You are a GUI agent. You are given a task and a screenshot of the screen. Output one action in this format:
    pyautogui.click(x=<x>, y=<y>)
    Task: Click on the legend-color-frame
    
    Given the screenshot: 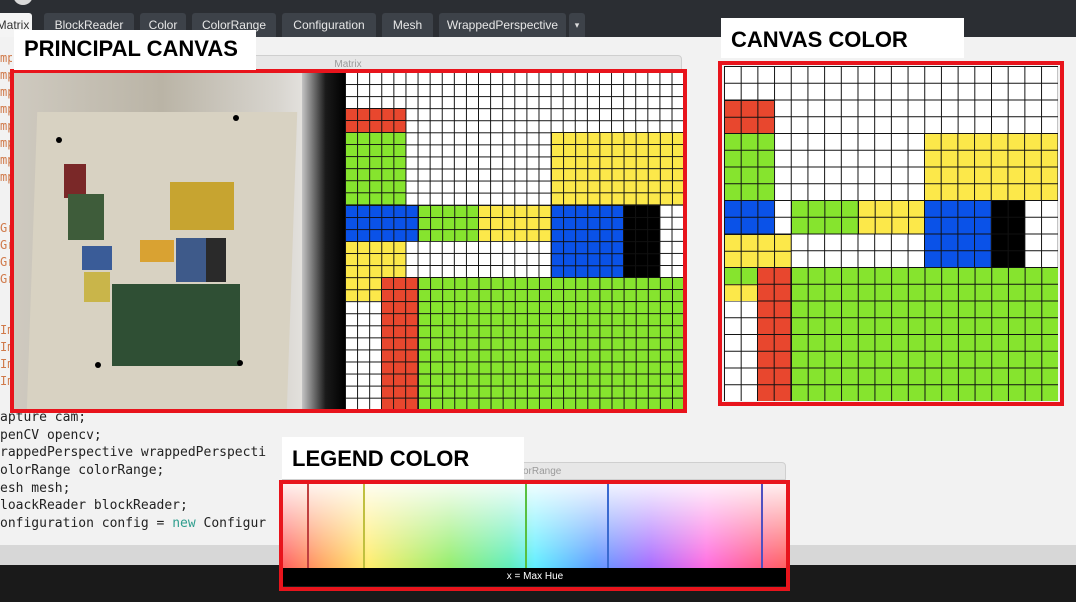 What is the action you would take?
    pyautogui.click(x=534, y=535)
    